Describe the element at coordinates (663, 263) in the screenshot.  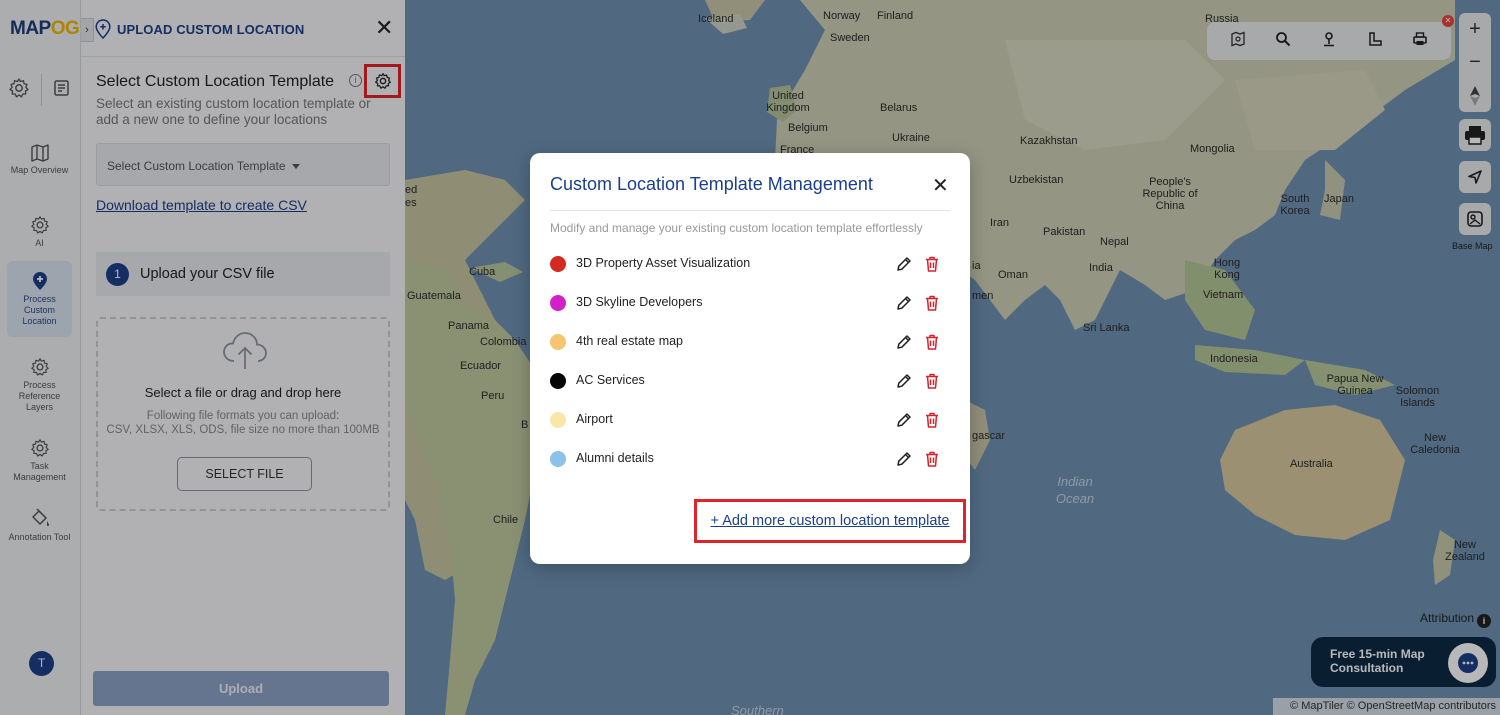
I see `template-name: 3D Property Asset Visualization` at that location.